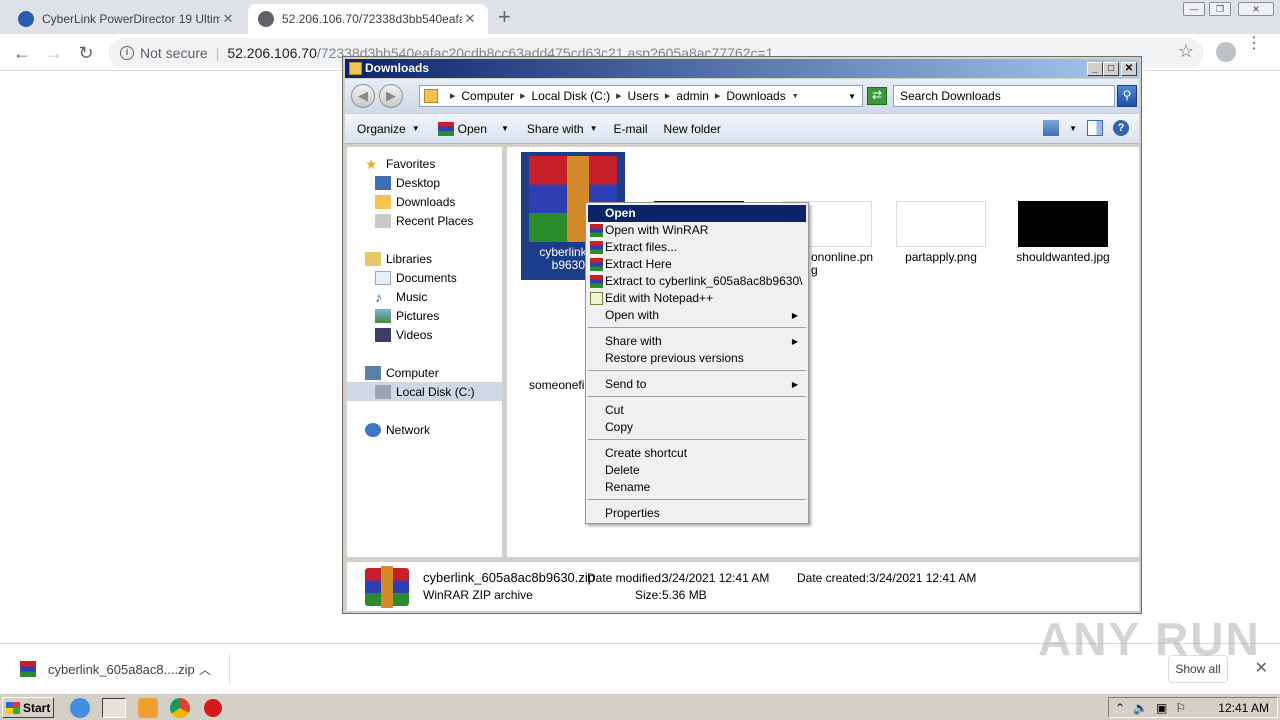 Image resolution: width=1280 pixels, height=720 pixels. Describe the element at coordinates (408, 429) in the screenshot. I see `nav-label: Network` at that location.